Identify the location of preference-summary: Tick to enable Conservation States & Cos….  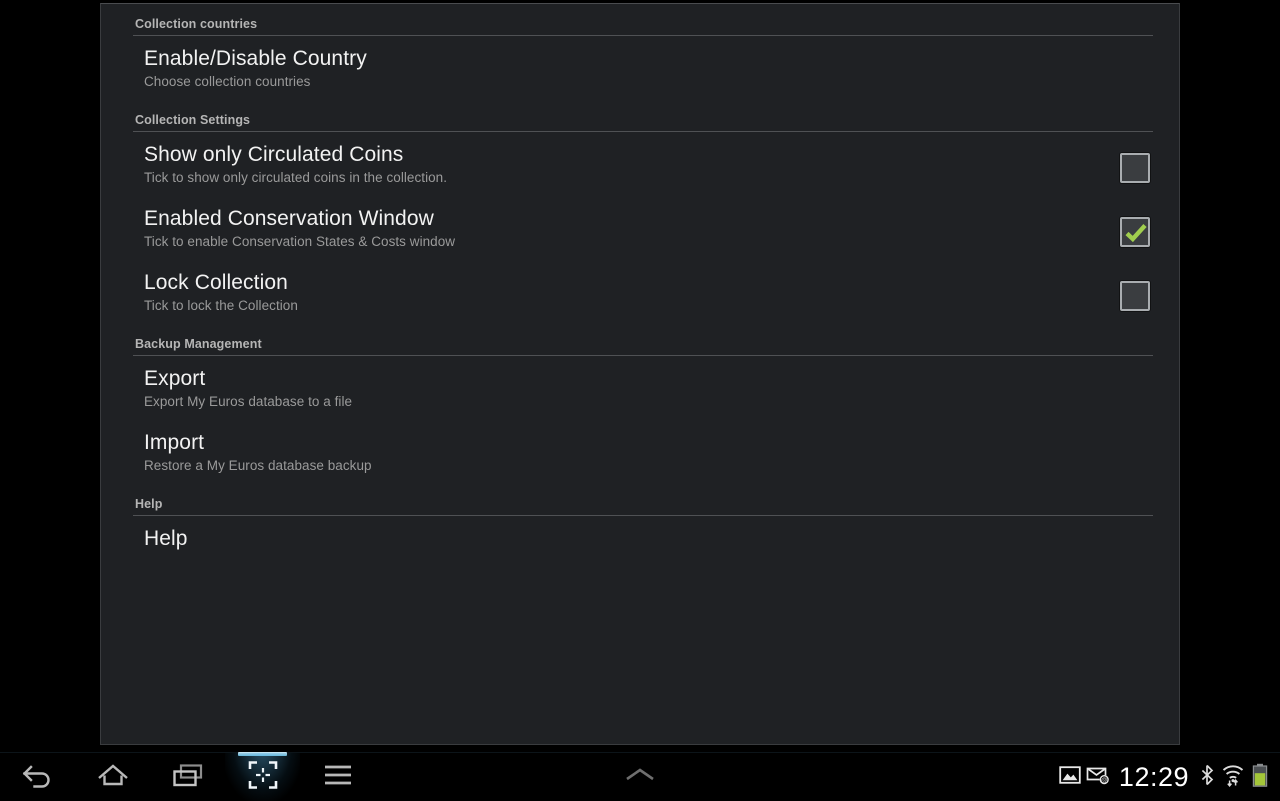
(300, 241).